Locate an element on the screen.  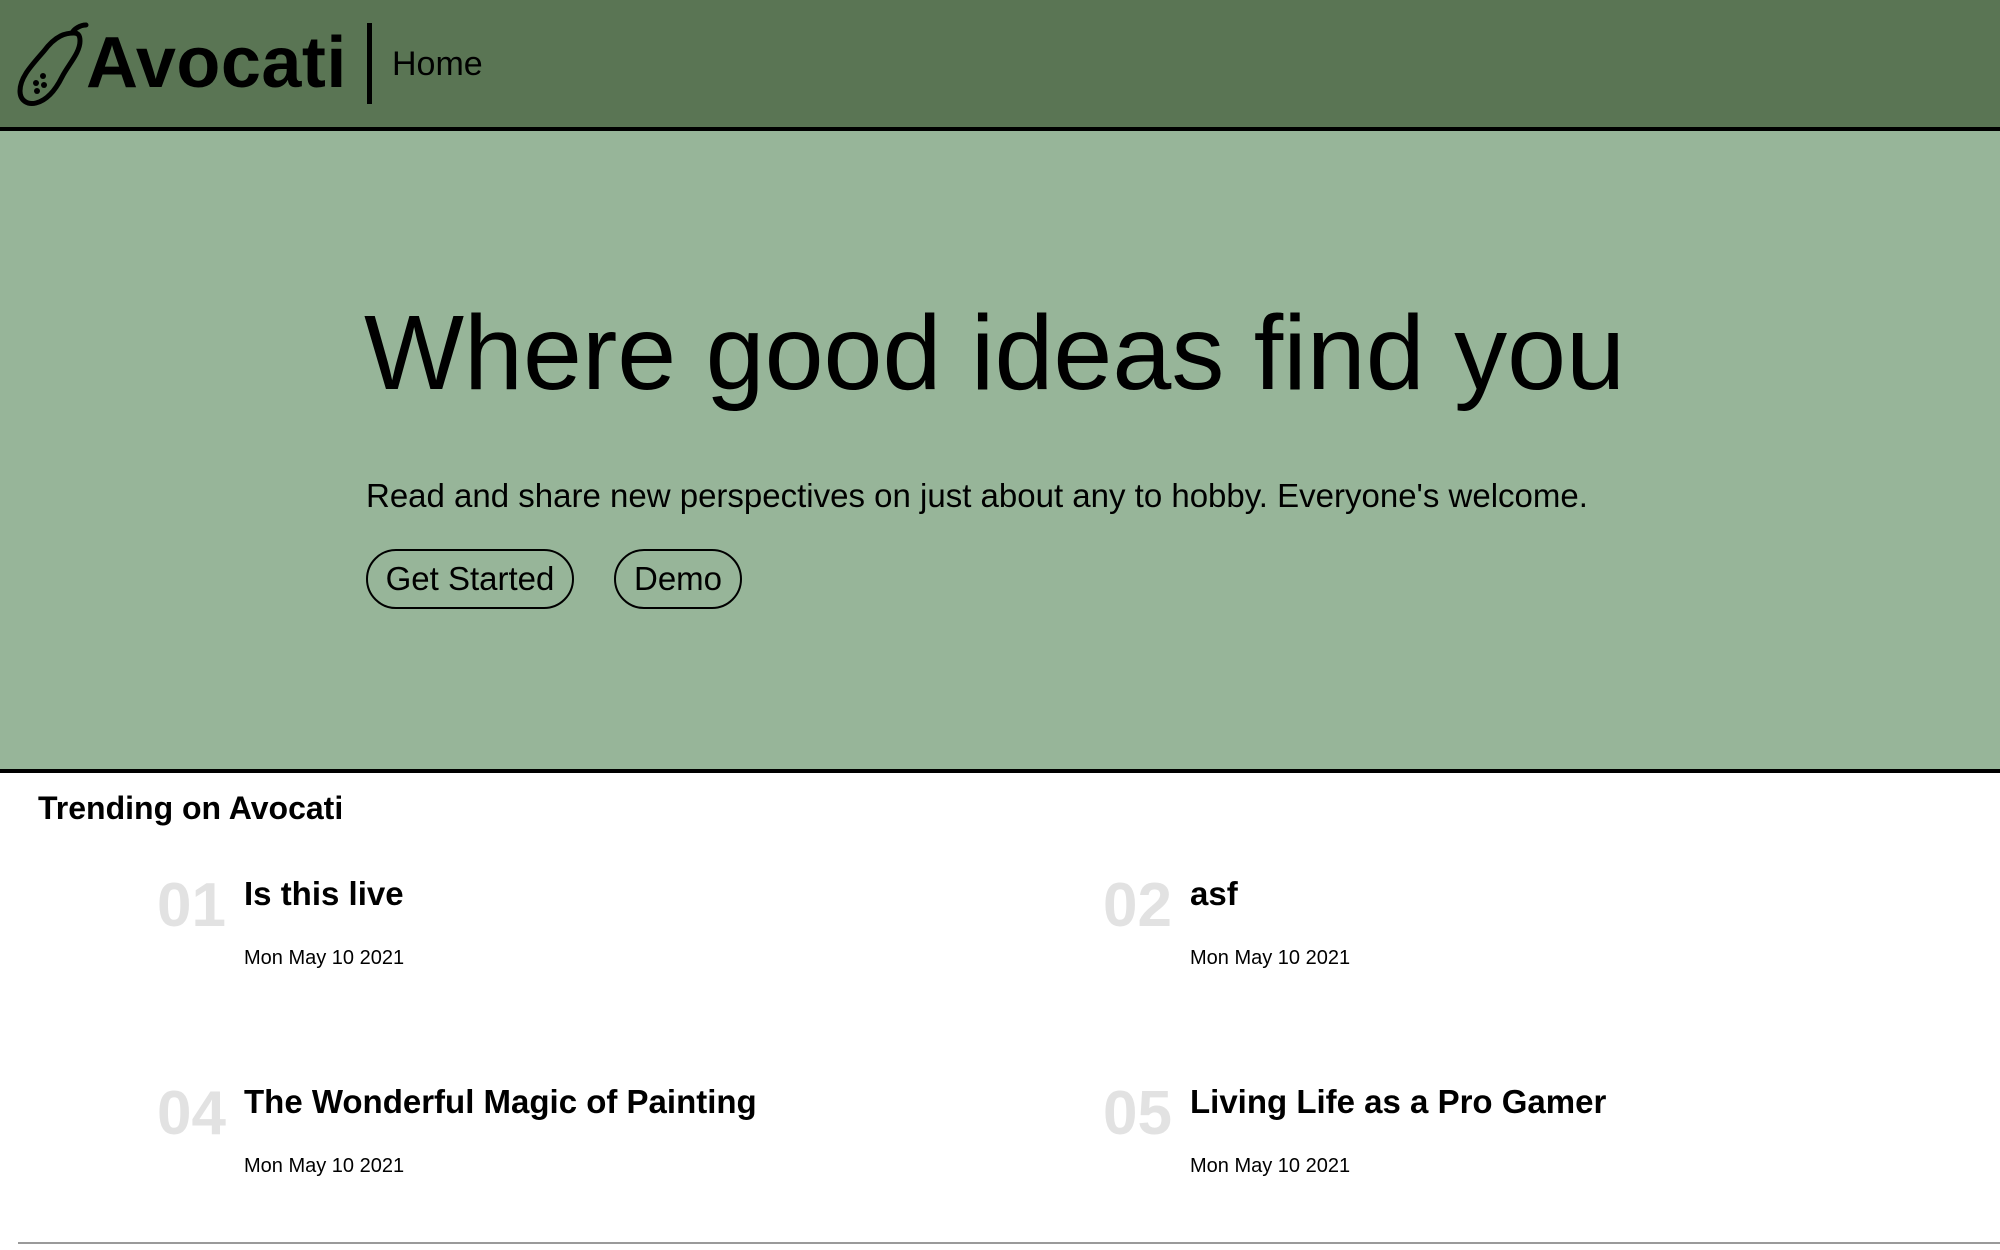
trending-item: 01 Is this live Mon May 10 2021 is located at coordinates (582, 938).